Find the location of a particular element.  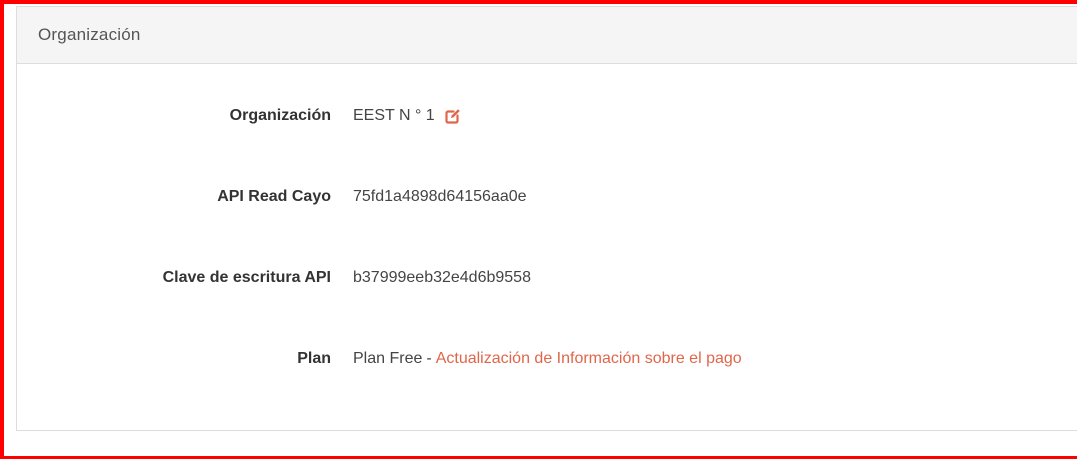

organization-label: Organización is located at coordinates (280, 115).